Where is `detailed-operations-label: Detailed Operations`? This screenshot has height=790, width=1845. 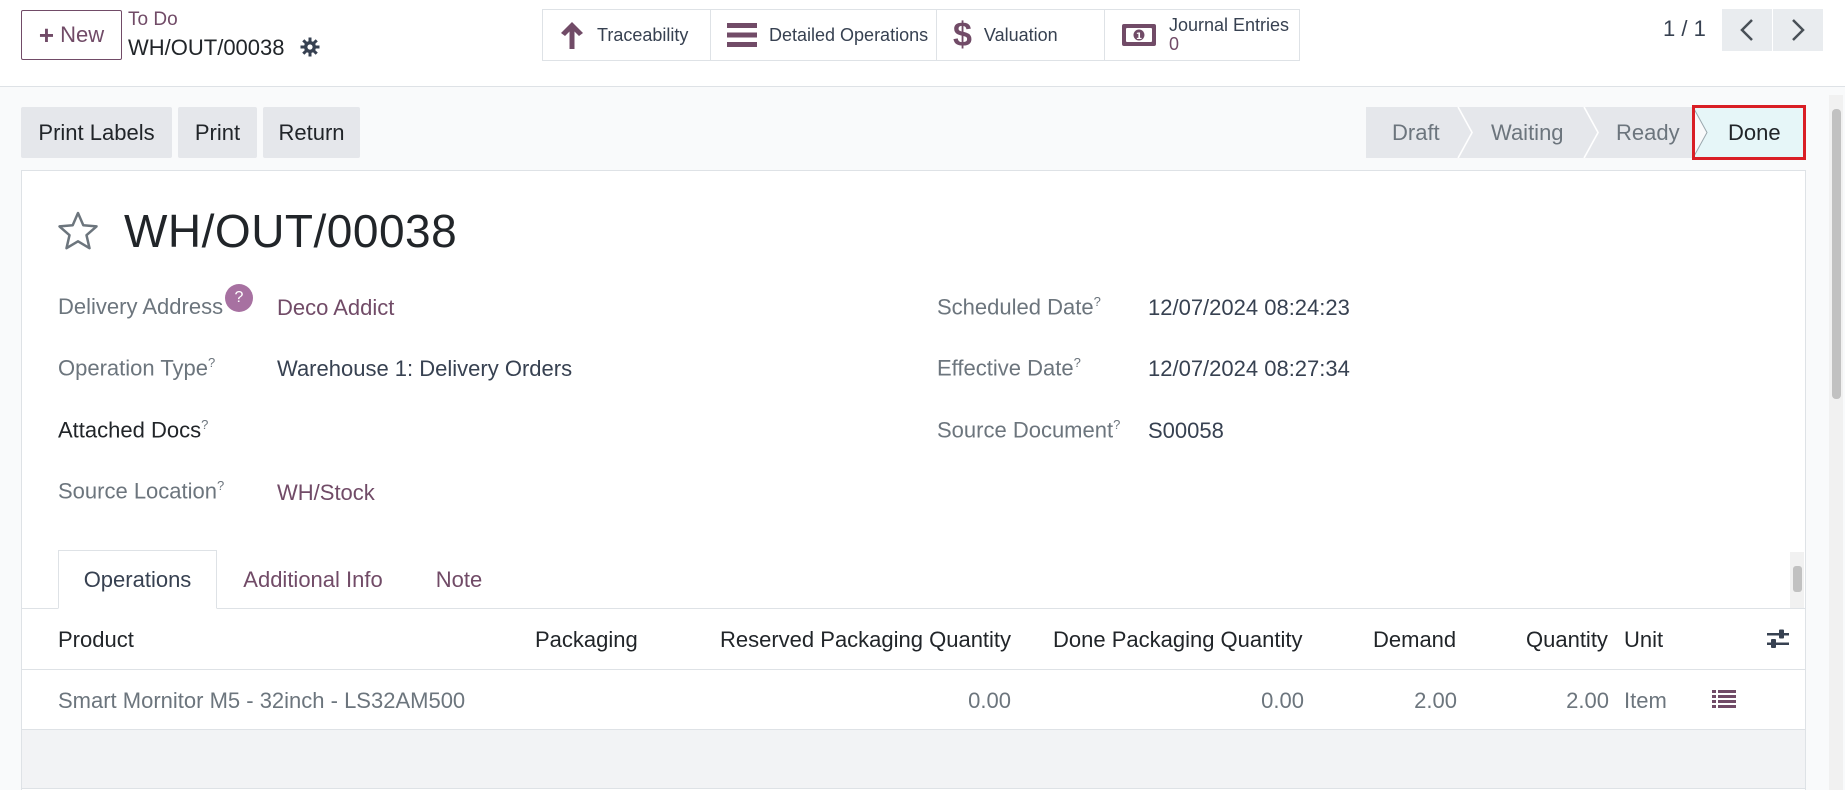
detailed-operations-label: Detailed Operations is located at coordinates (849, 34).